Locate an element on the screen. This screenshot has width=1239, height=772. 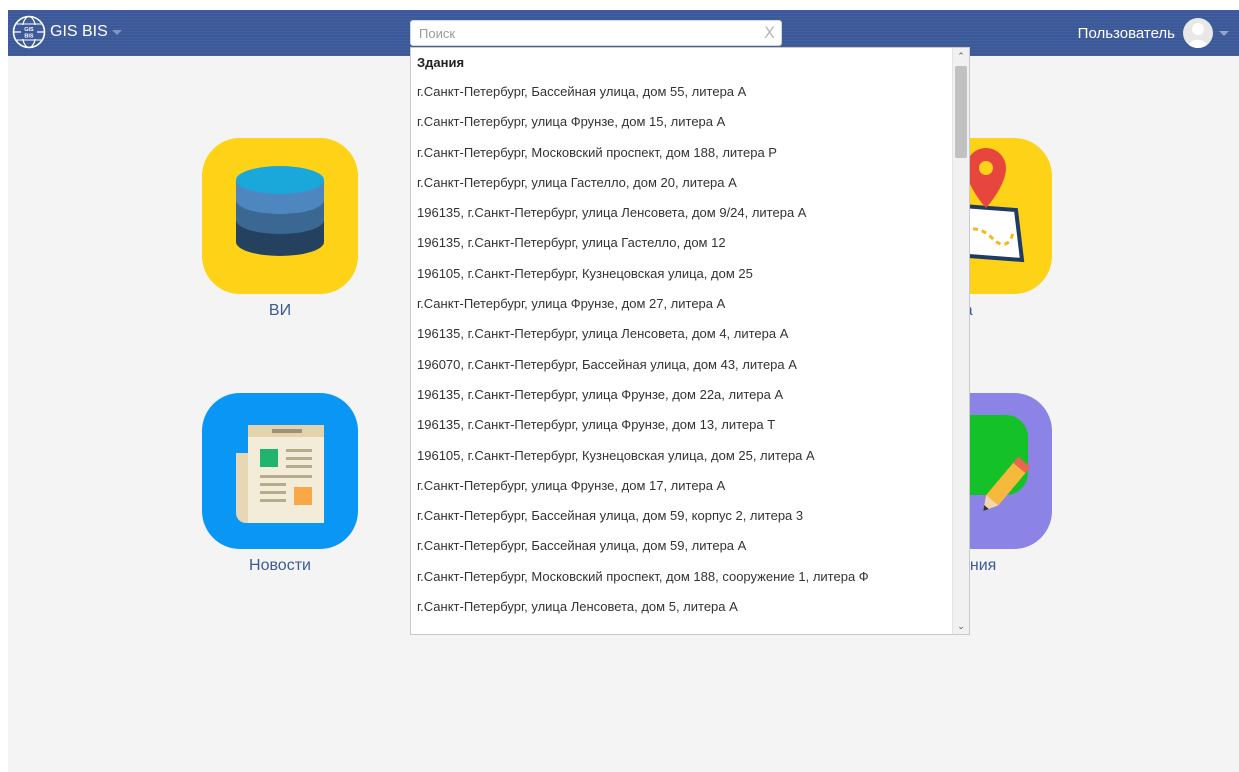
brand-name: GIS BIS is located at coordinates (79, 31).